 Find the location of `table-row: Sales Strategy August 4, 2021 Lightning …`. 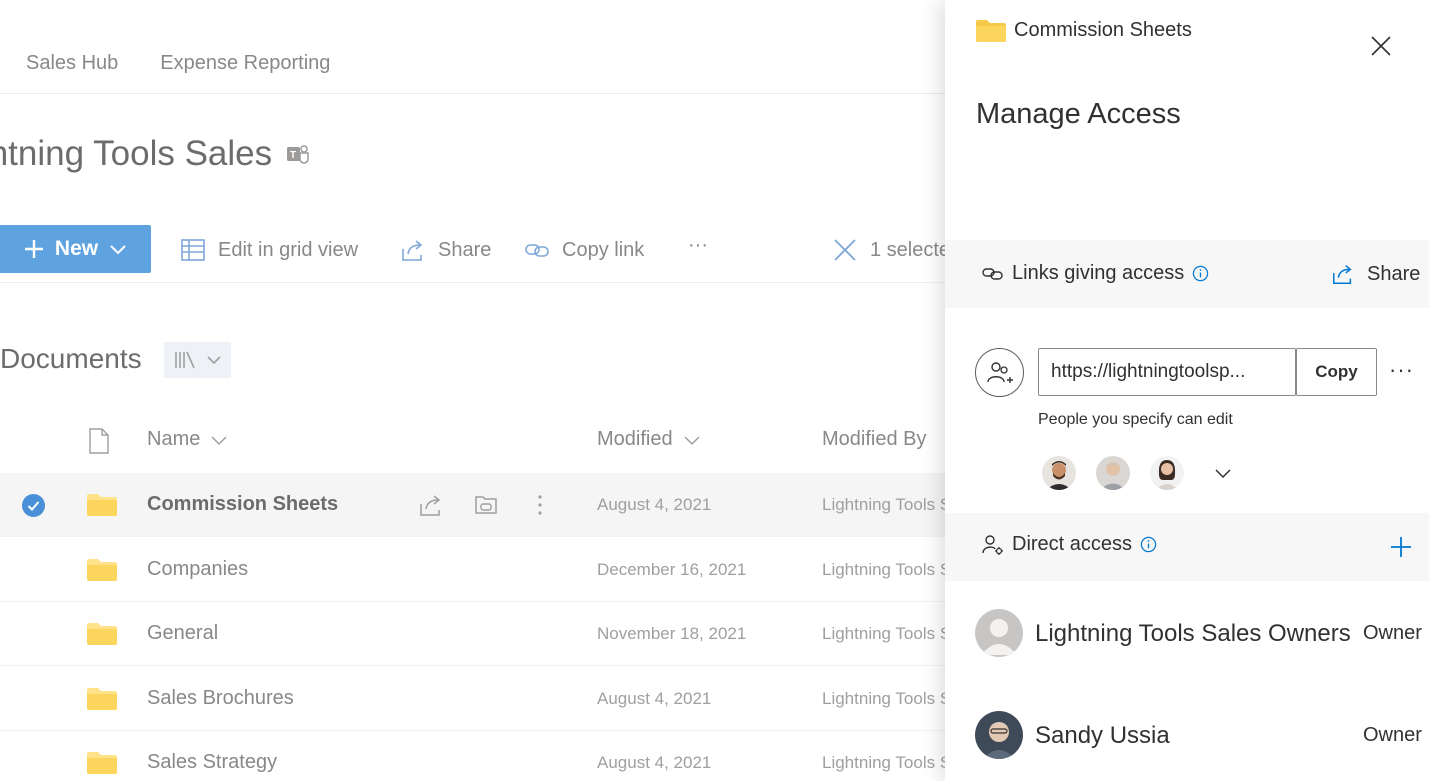

table-row: Sales Strategy August 4, 2021 Lightning … is located at coordinates (523, 756).